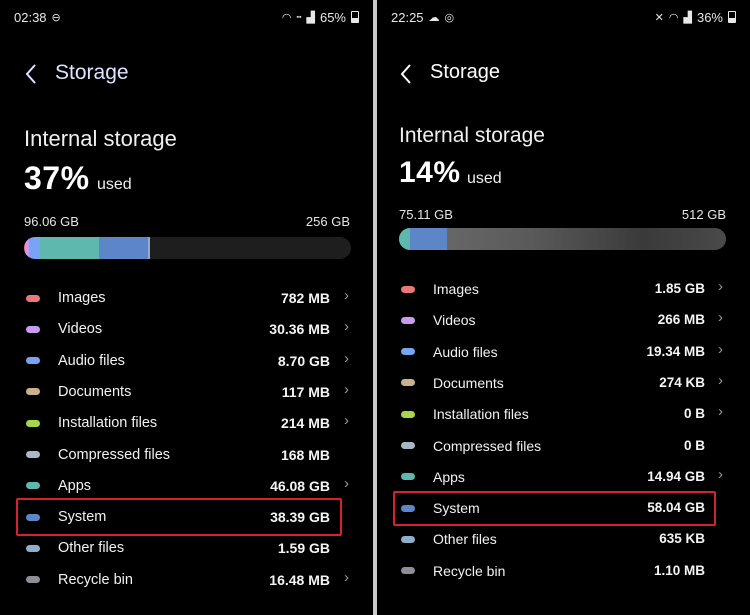 The width and height of the screenshot is (750, 615). Describe the element at coordinates (426, 214) in the screenshot. I see `used-capacity: 75.11 GB` at that location.